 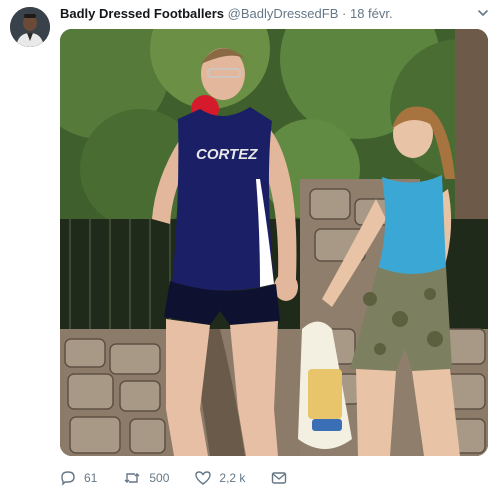 I want to click on reply-count: 61, so click(x=91, y=478).